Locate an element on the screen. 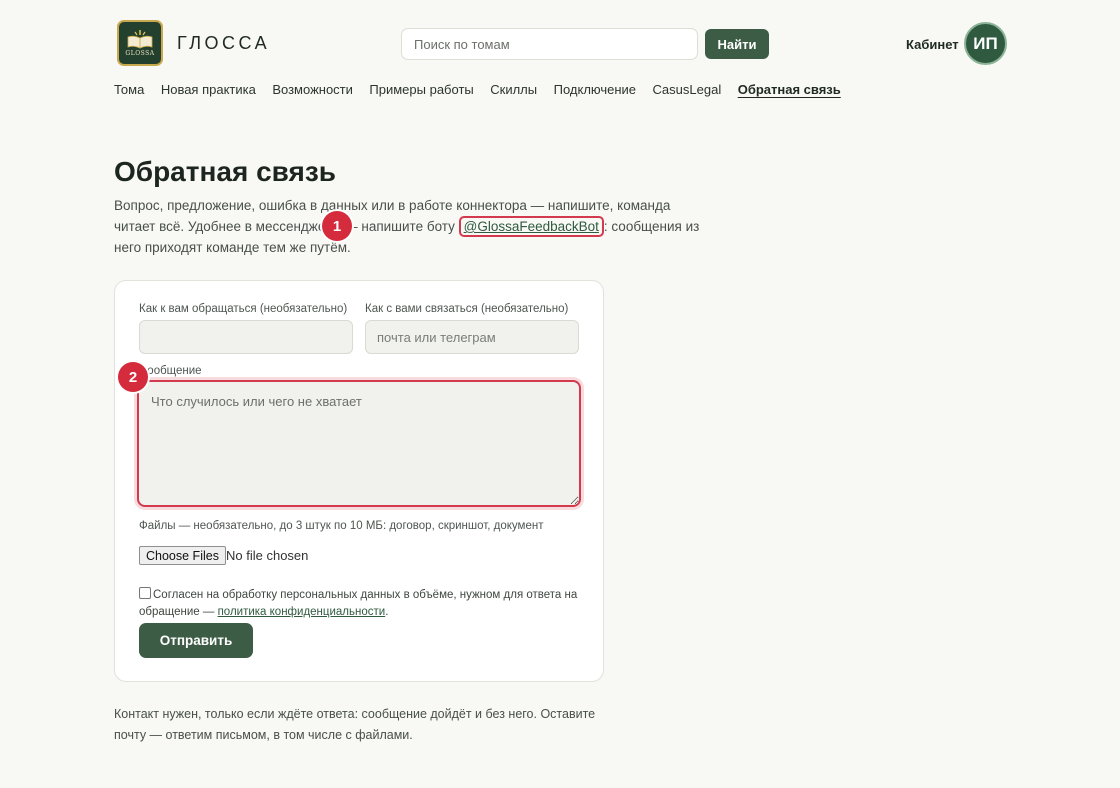  file-status: No file chosen is located at coordinates (267, 555).